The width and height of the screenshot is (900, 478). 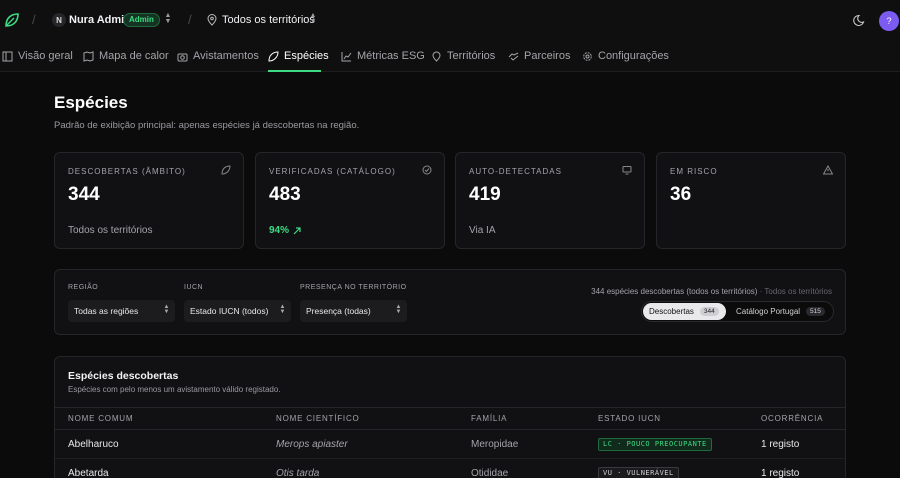 I want to click on stat-trend: 94%, so click(x=285, y=230).